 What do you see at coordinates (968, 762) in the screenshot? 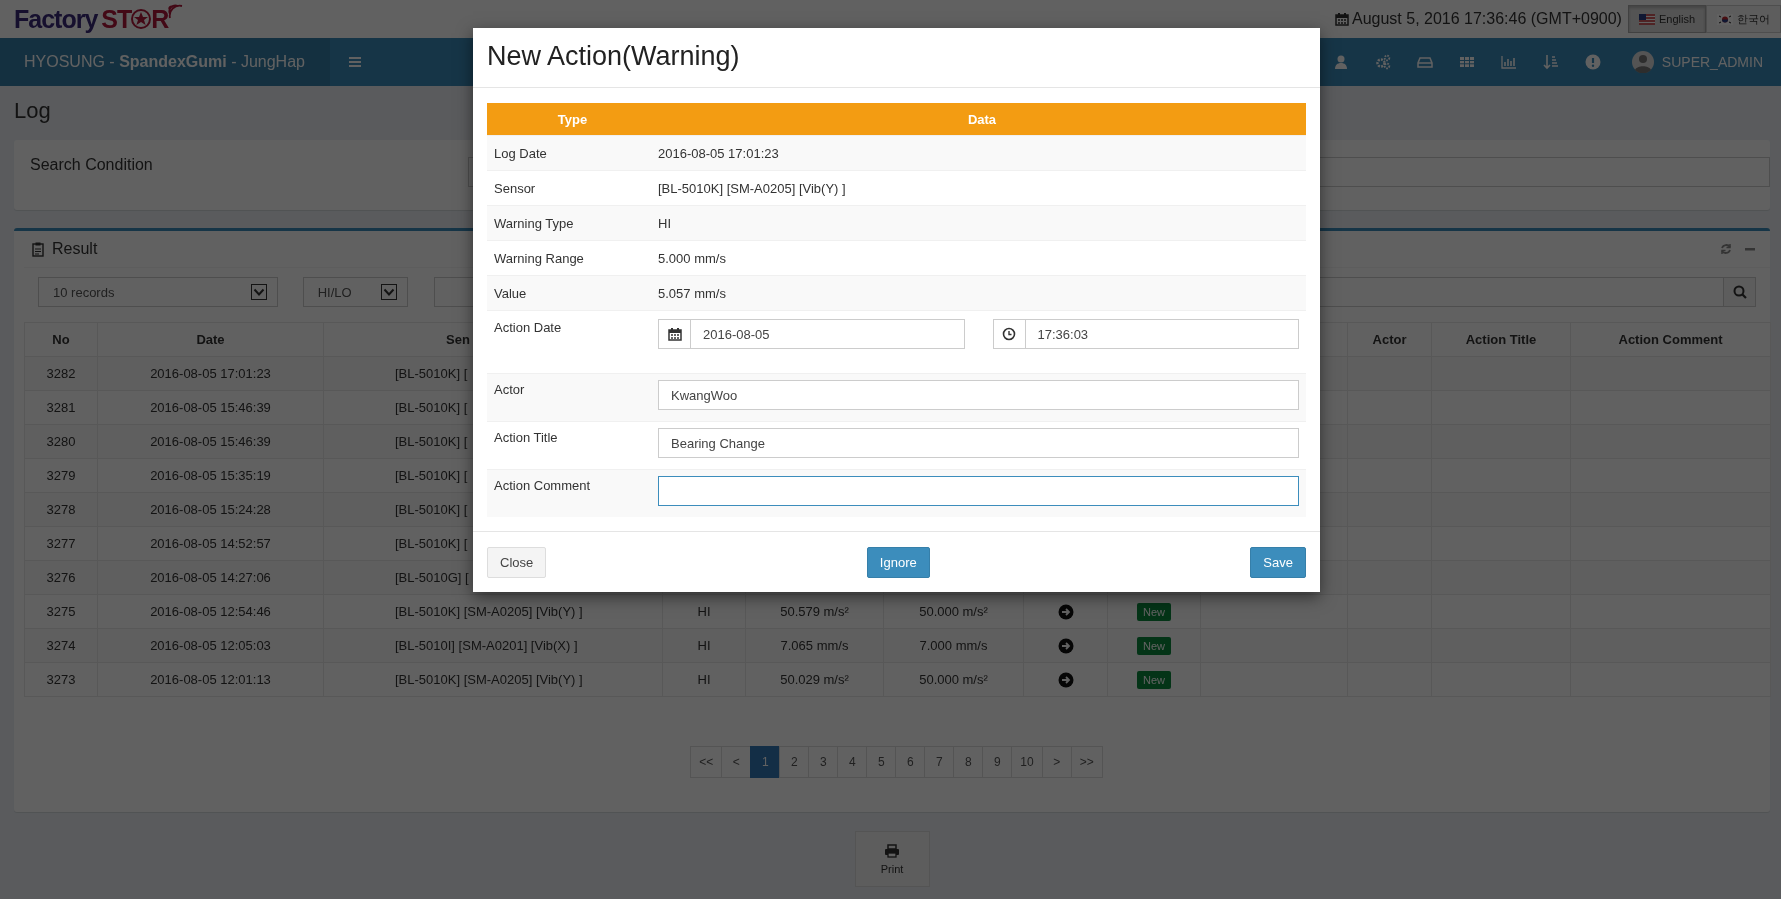
I see `page-link: 8` at bounding box center [968, 762].